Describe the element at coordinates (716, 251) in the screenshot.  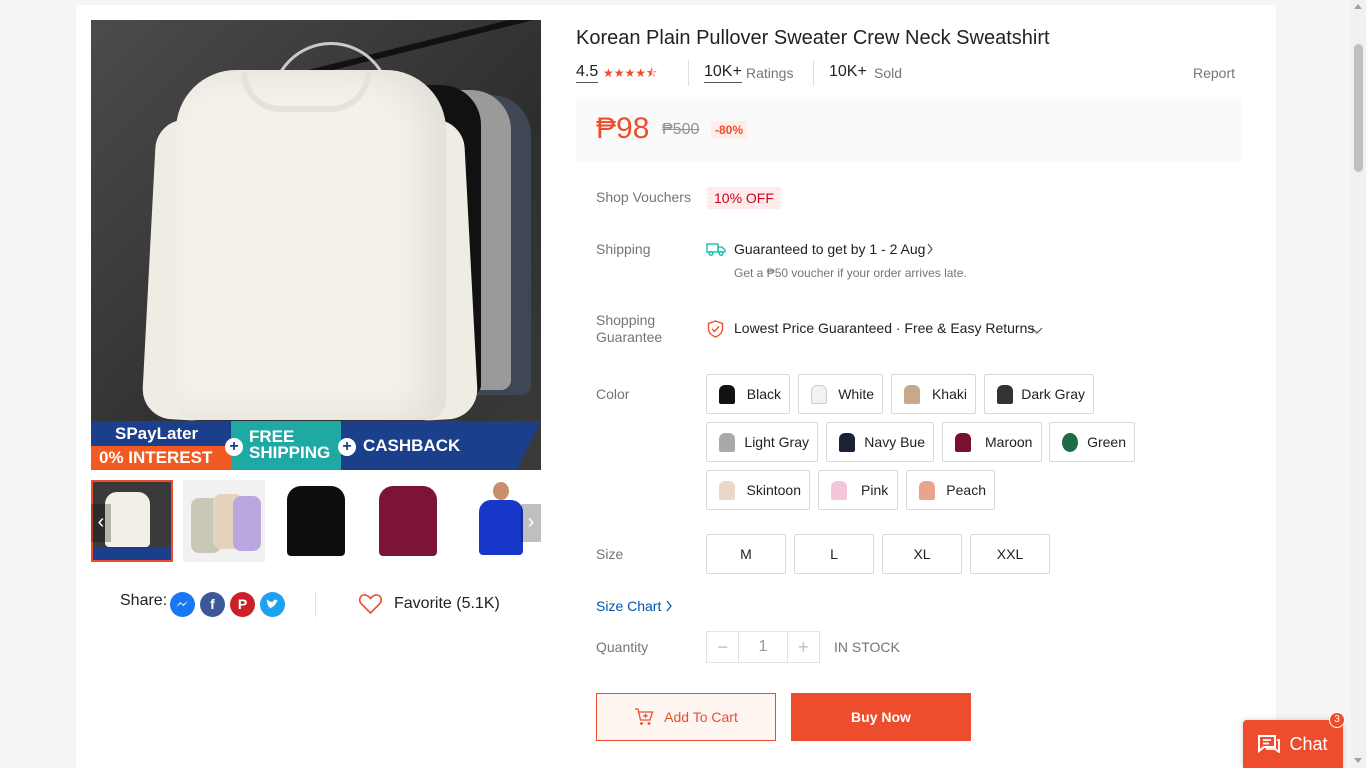
I see `truck-icon` at that location.